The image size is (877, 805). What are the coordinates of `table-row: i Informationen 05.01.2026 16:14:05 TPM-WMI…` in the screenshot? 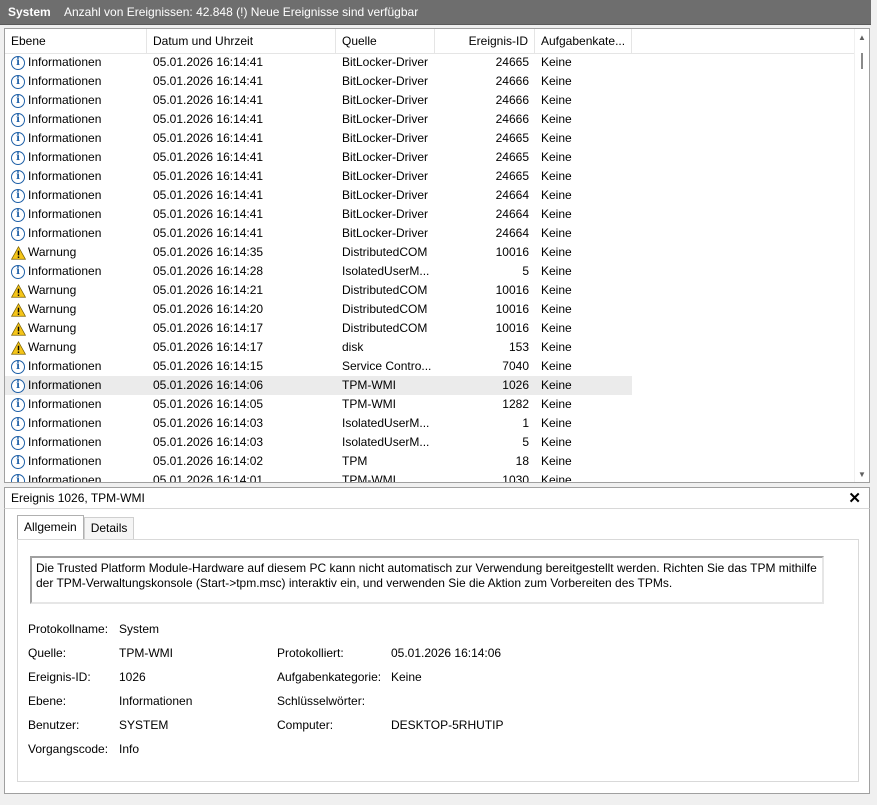 It's located at (430, 404).